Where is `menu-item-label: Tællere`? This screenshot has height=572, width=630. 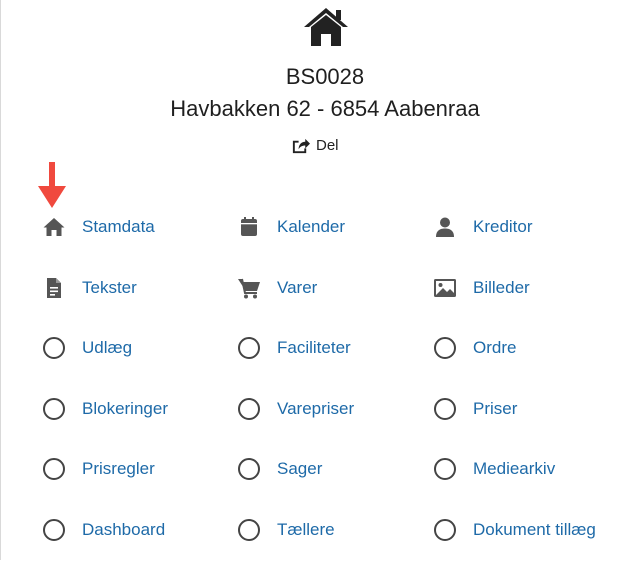
menu-item-label: Tællere is located at coordinates (306, 530).